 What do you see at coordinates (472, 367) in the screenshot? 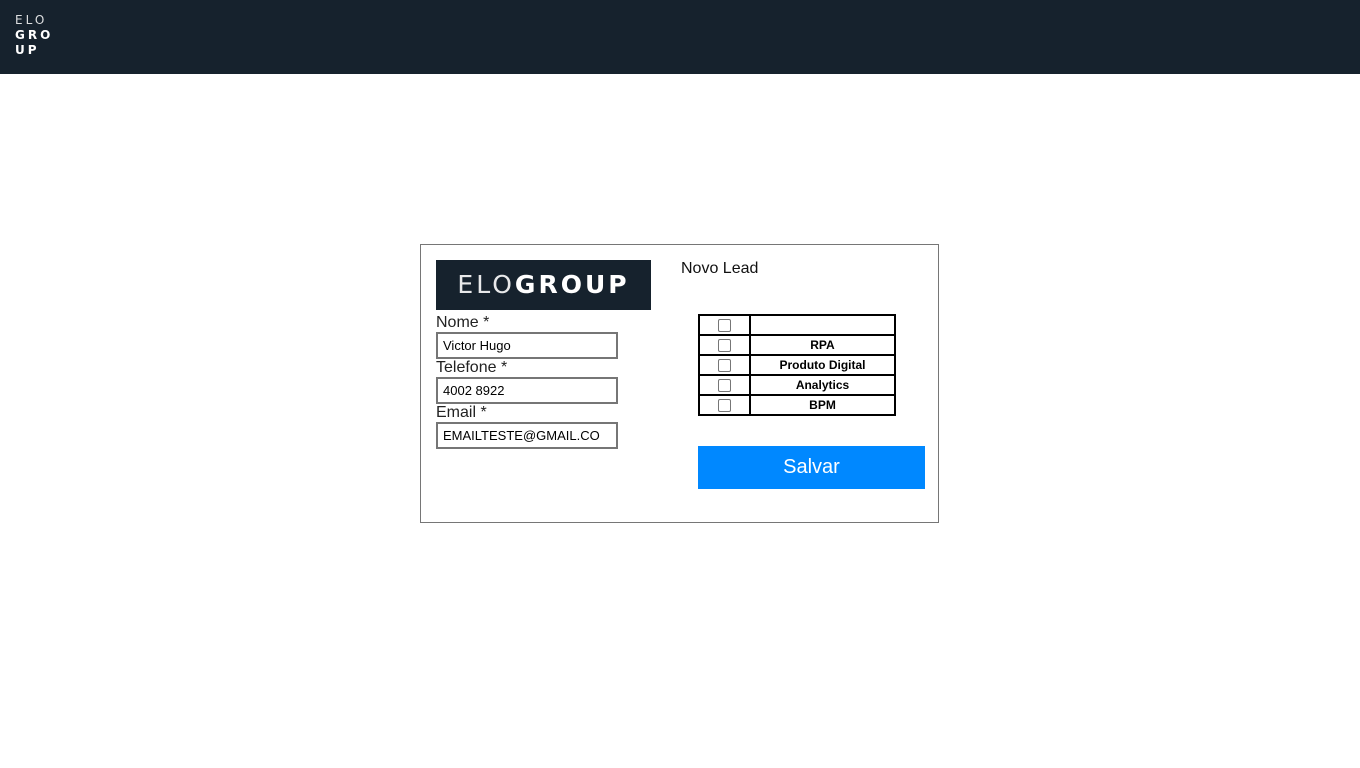
I see `telefone-label: Telefone *` at bounding box center [472, 367].